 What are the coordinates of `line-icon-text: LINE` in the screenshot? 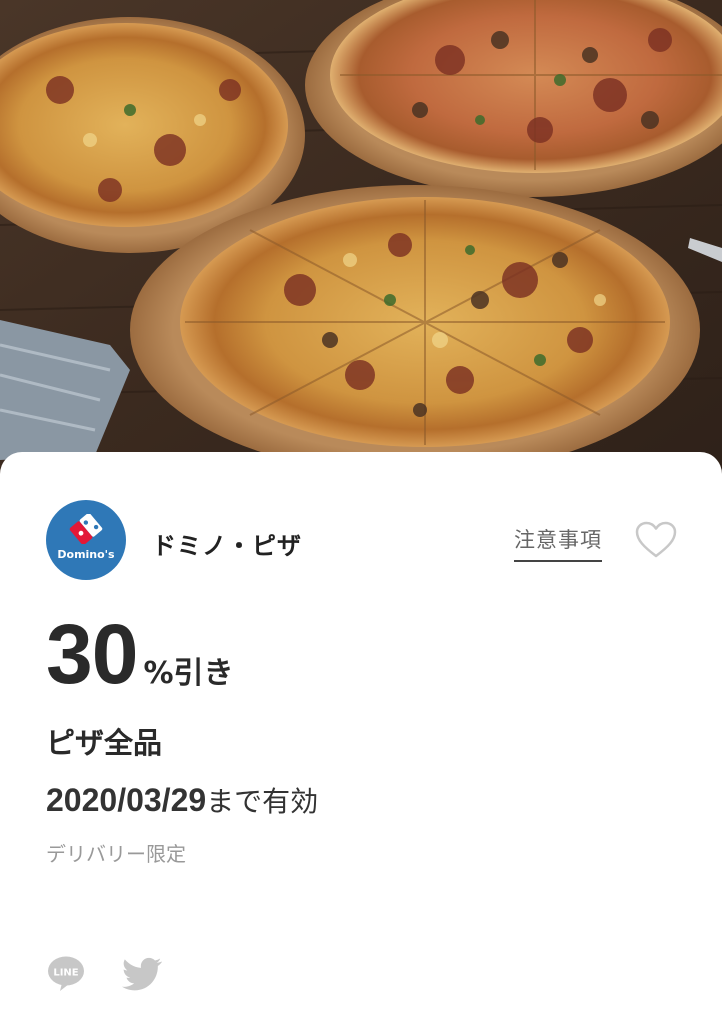 It's located at (65, 973).